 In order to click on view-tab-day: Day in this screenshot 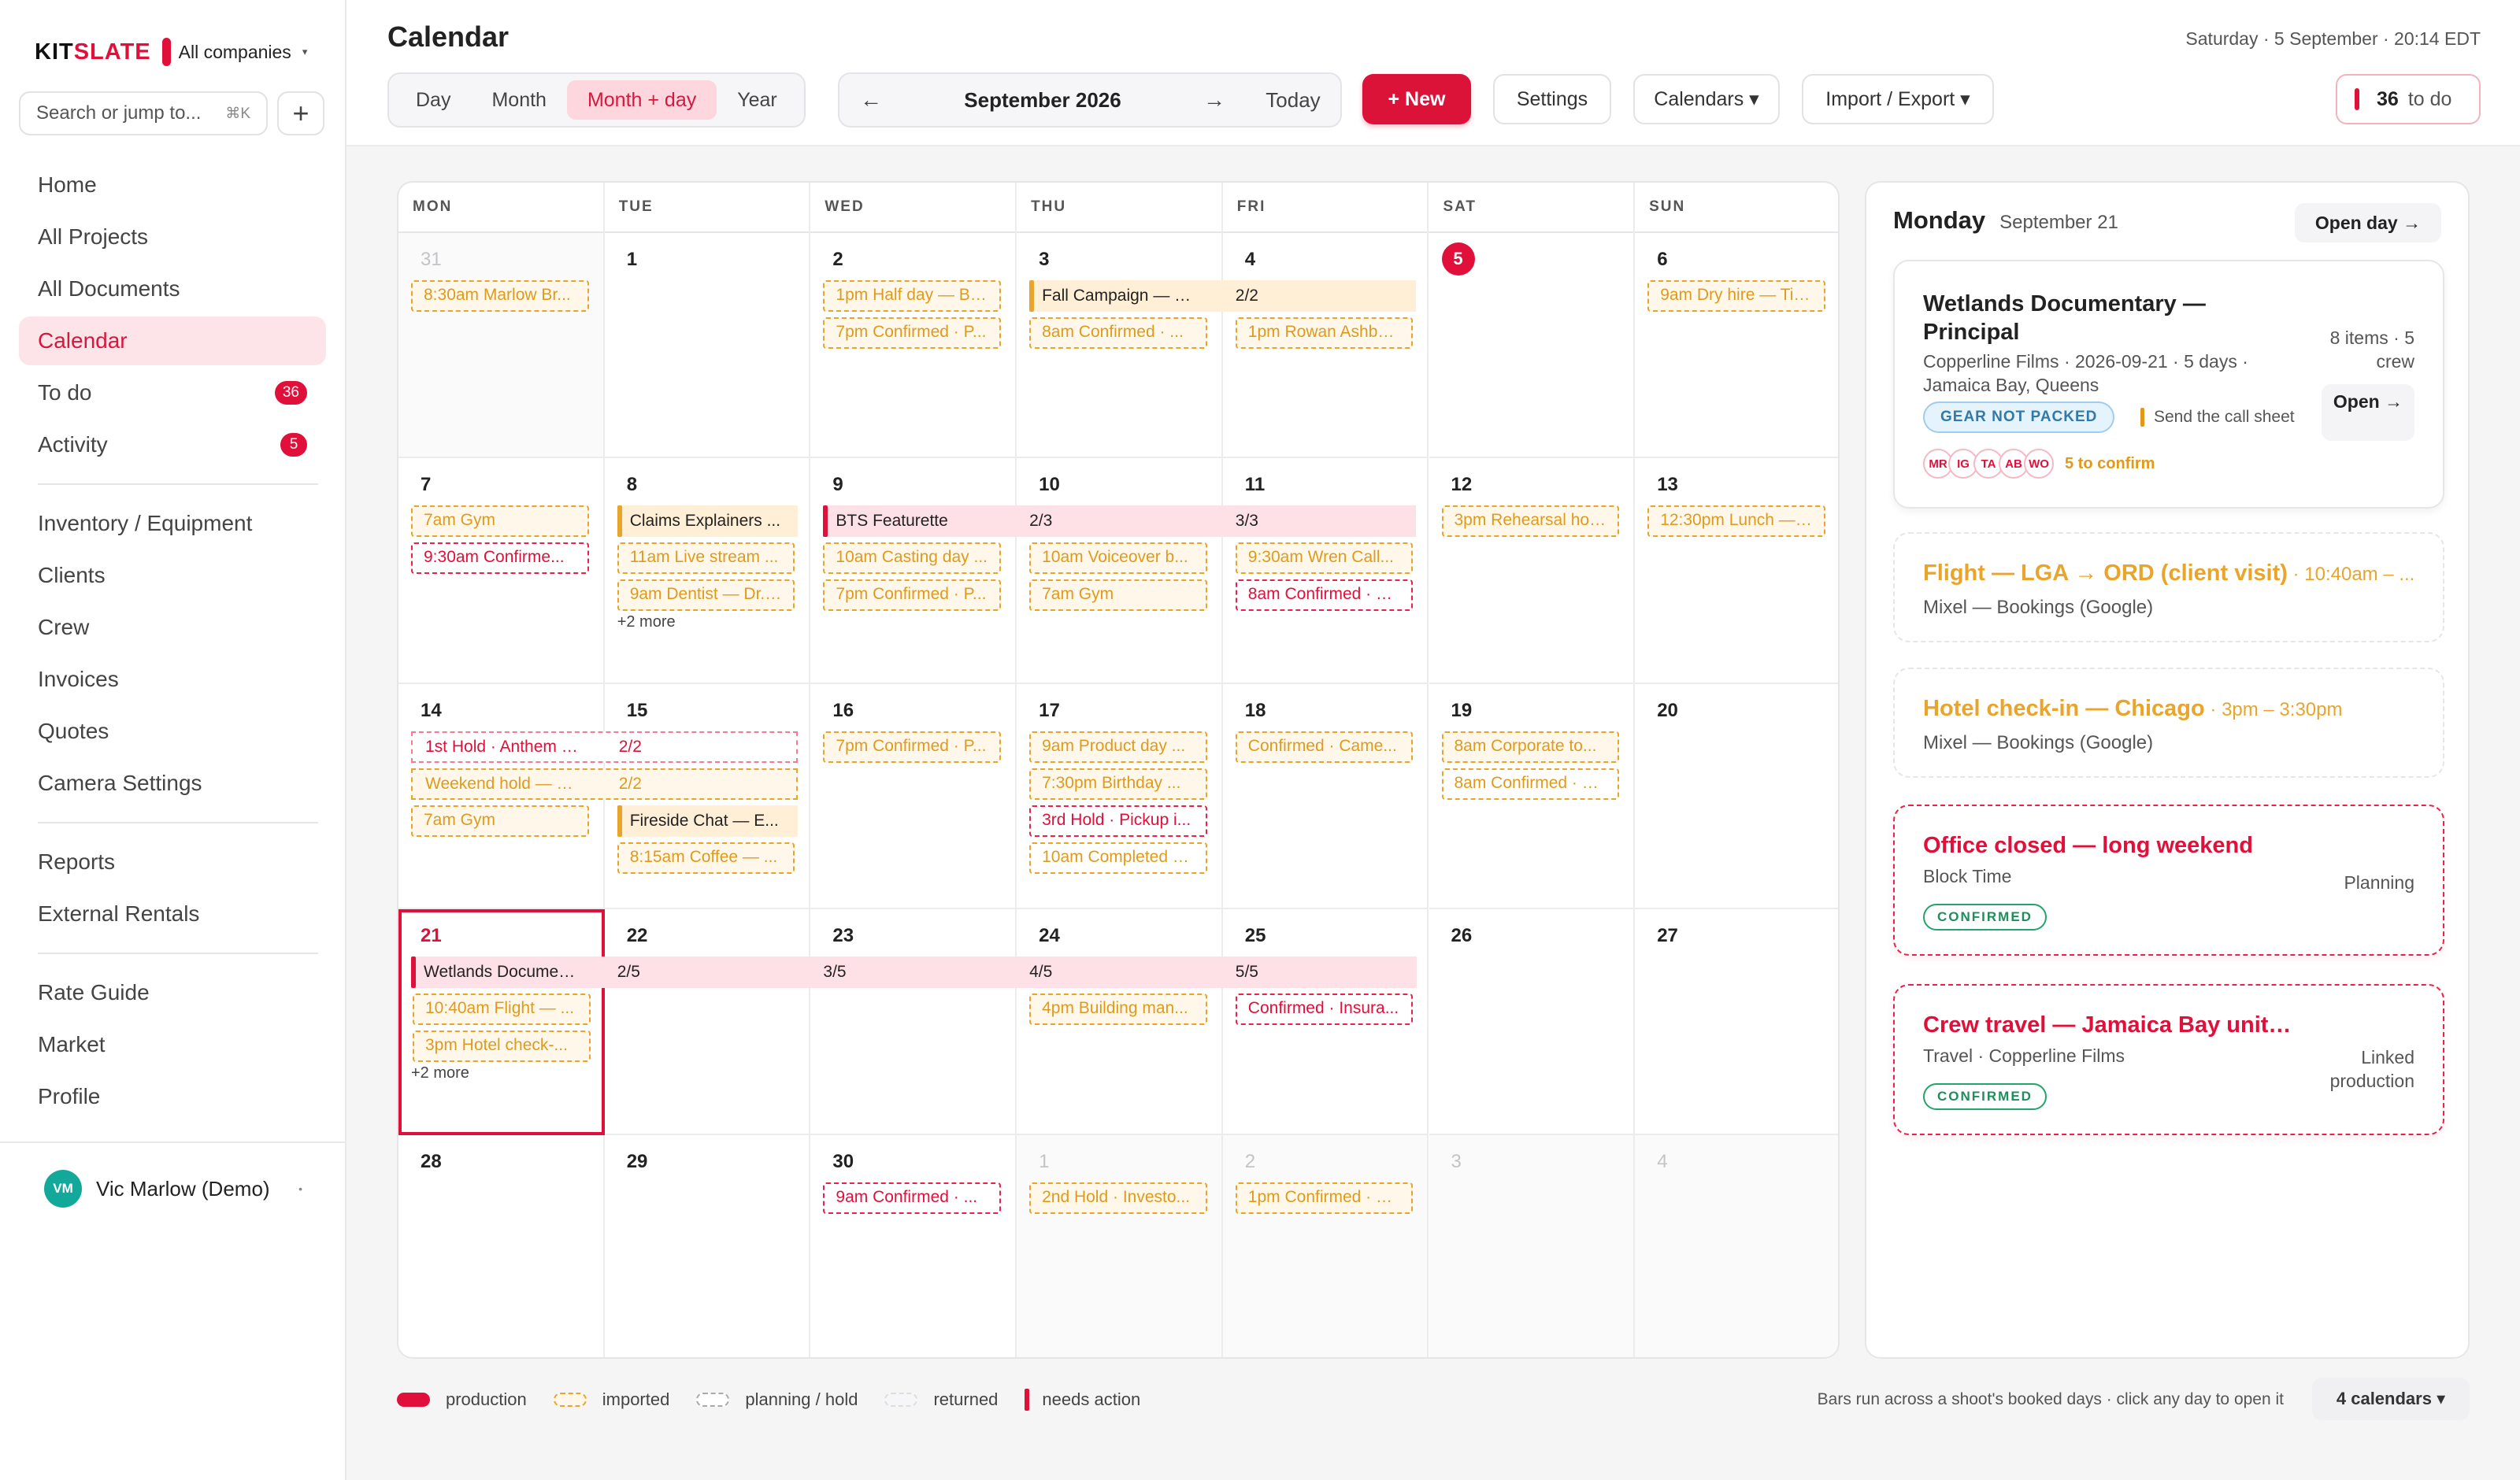, I will do `click(433, 100)`.